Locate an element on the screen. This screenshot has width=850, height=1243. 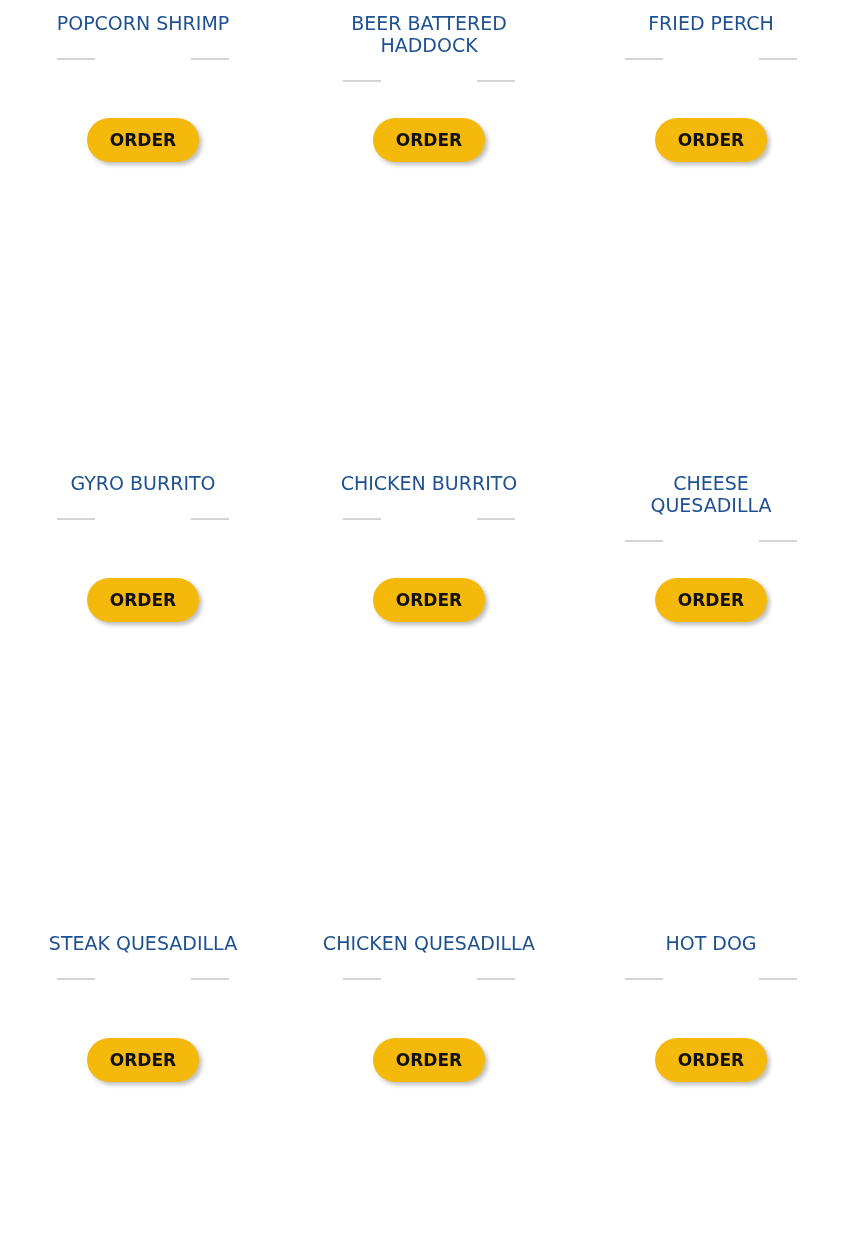
menu-item-title: GYRO BURRITO is located at coordinates (143, 483).